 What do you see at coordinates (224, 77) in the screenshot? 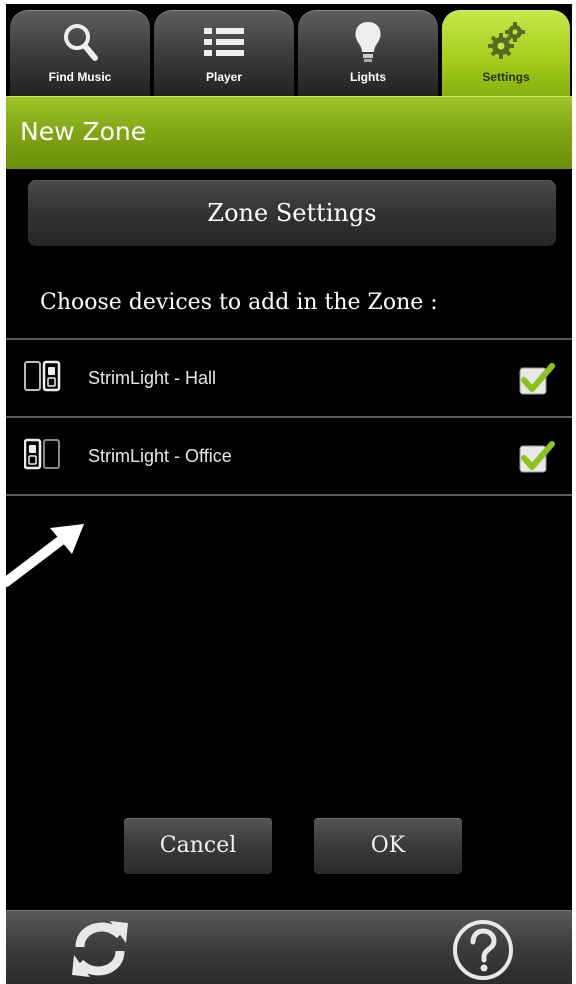
I see `tab-label: Player` at bounding box center [224, 77].